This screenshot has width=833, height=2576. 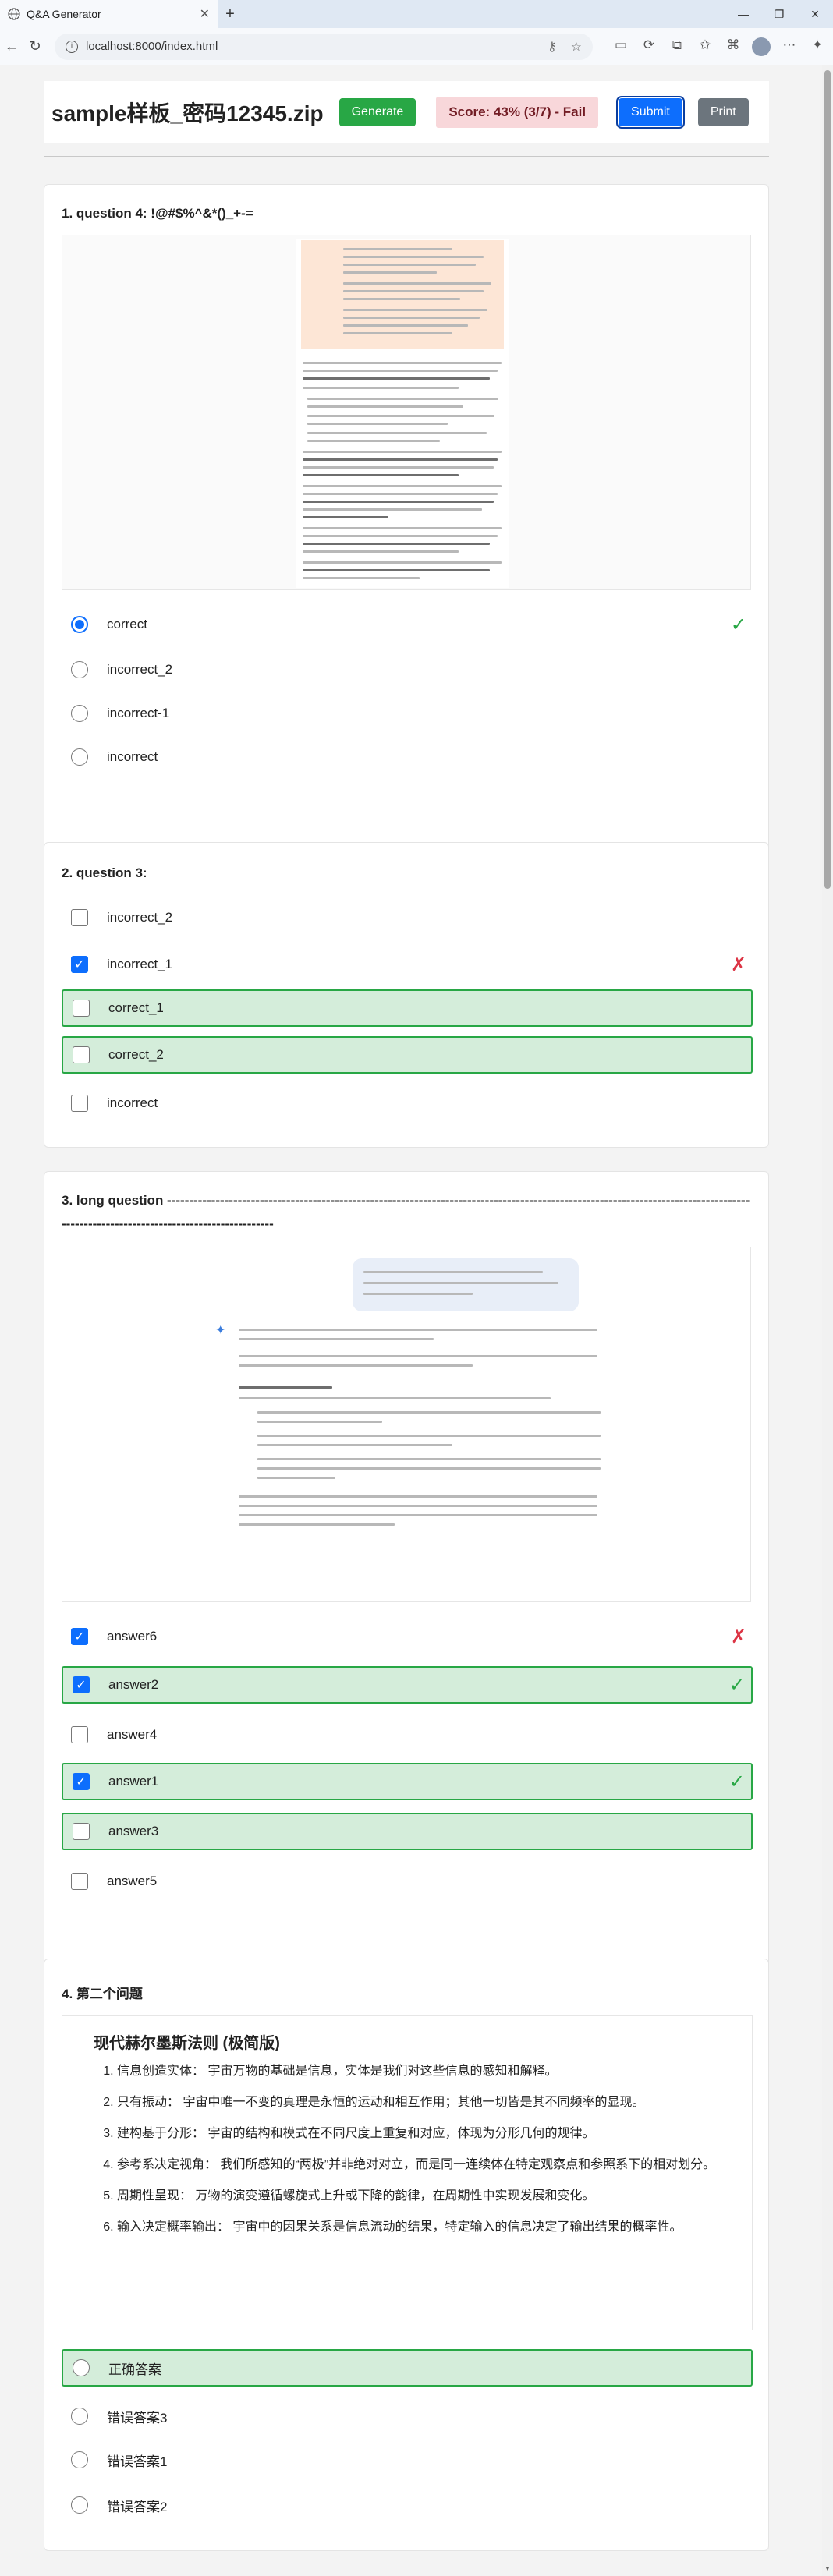 I want to click on option-row: incorrect-1, so click(x=407, y=713).